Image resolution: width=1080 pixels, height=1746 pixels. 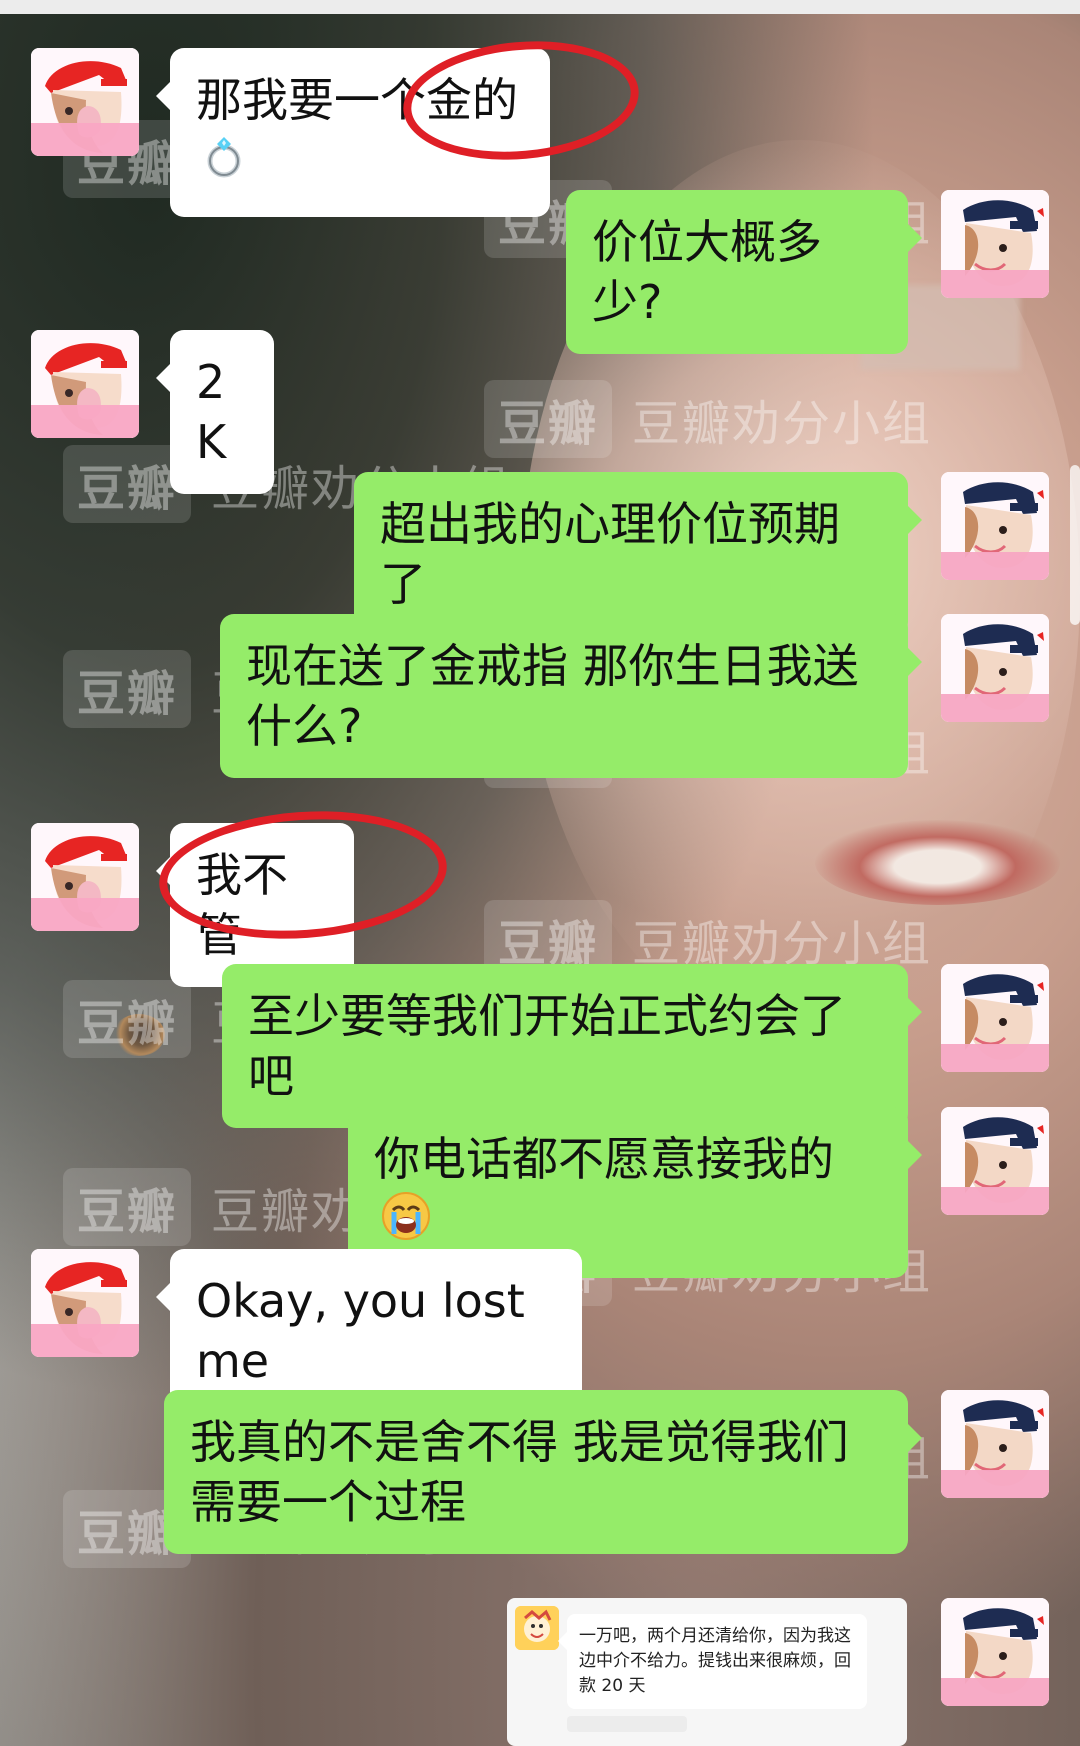 I want to click on top-edge, so click(x=540, y=7).